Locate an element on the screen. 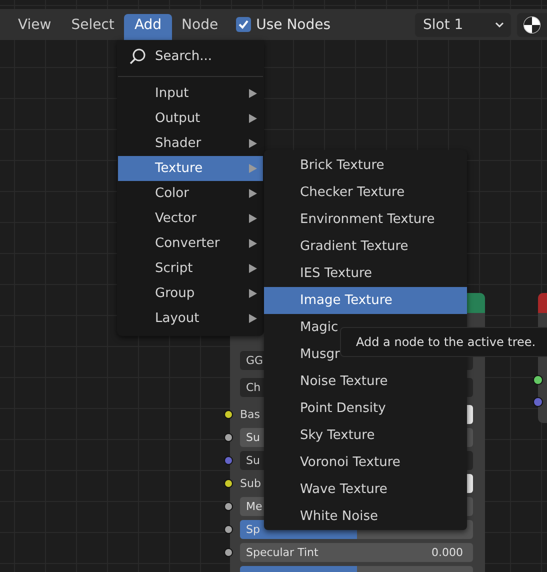 The height and width of the screenshot is (572, 547). menu-item: Image Texture is located at coordinates (365, 300).